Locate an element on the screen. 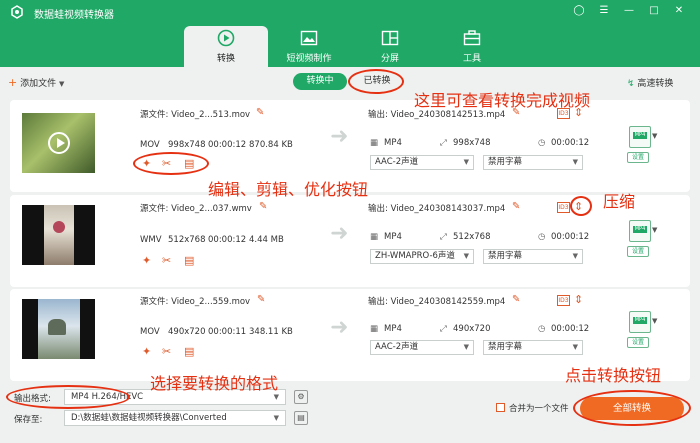  output-resolution: 512x768 is located at coordinates (472, 237).